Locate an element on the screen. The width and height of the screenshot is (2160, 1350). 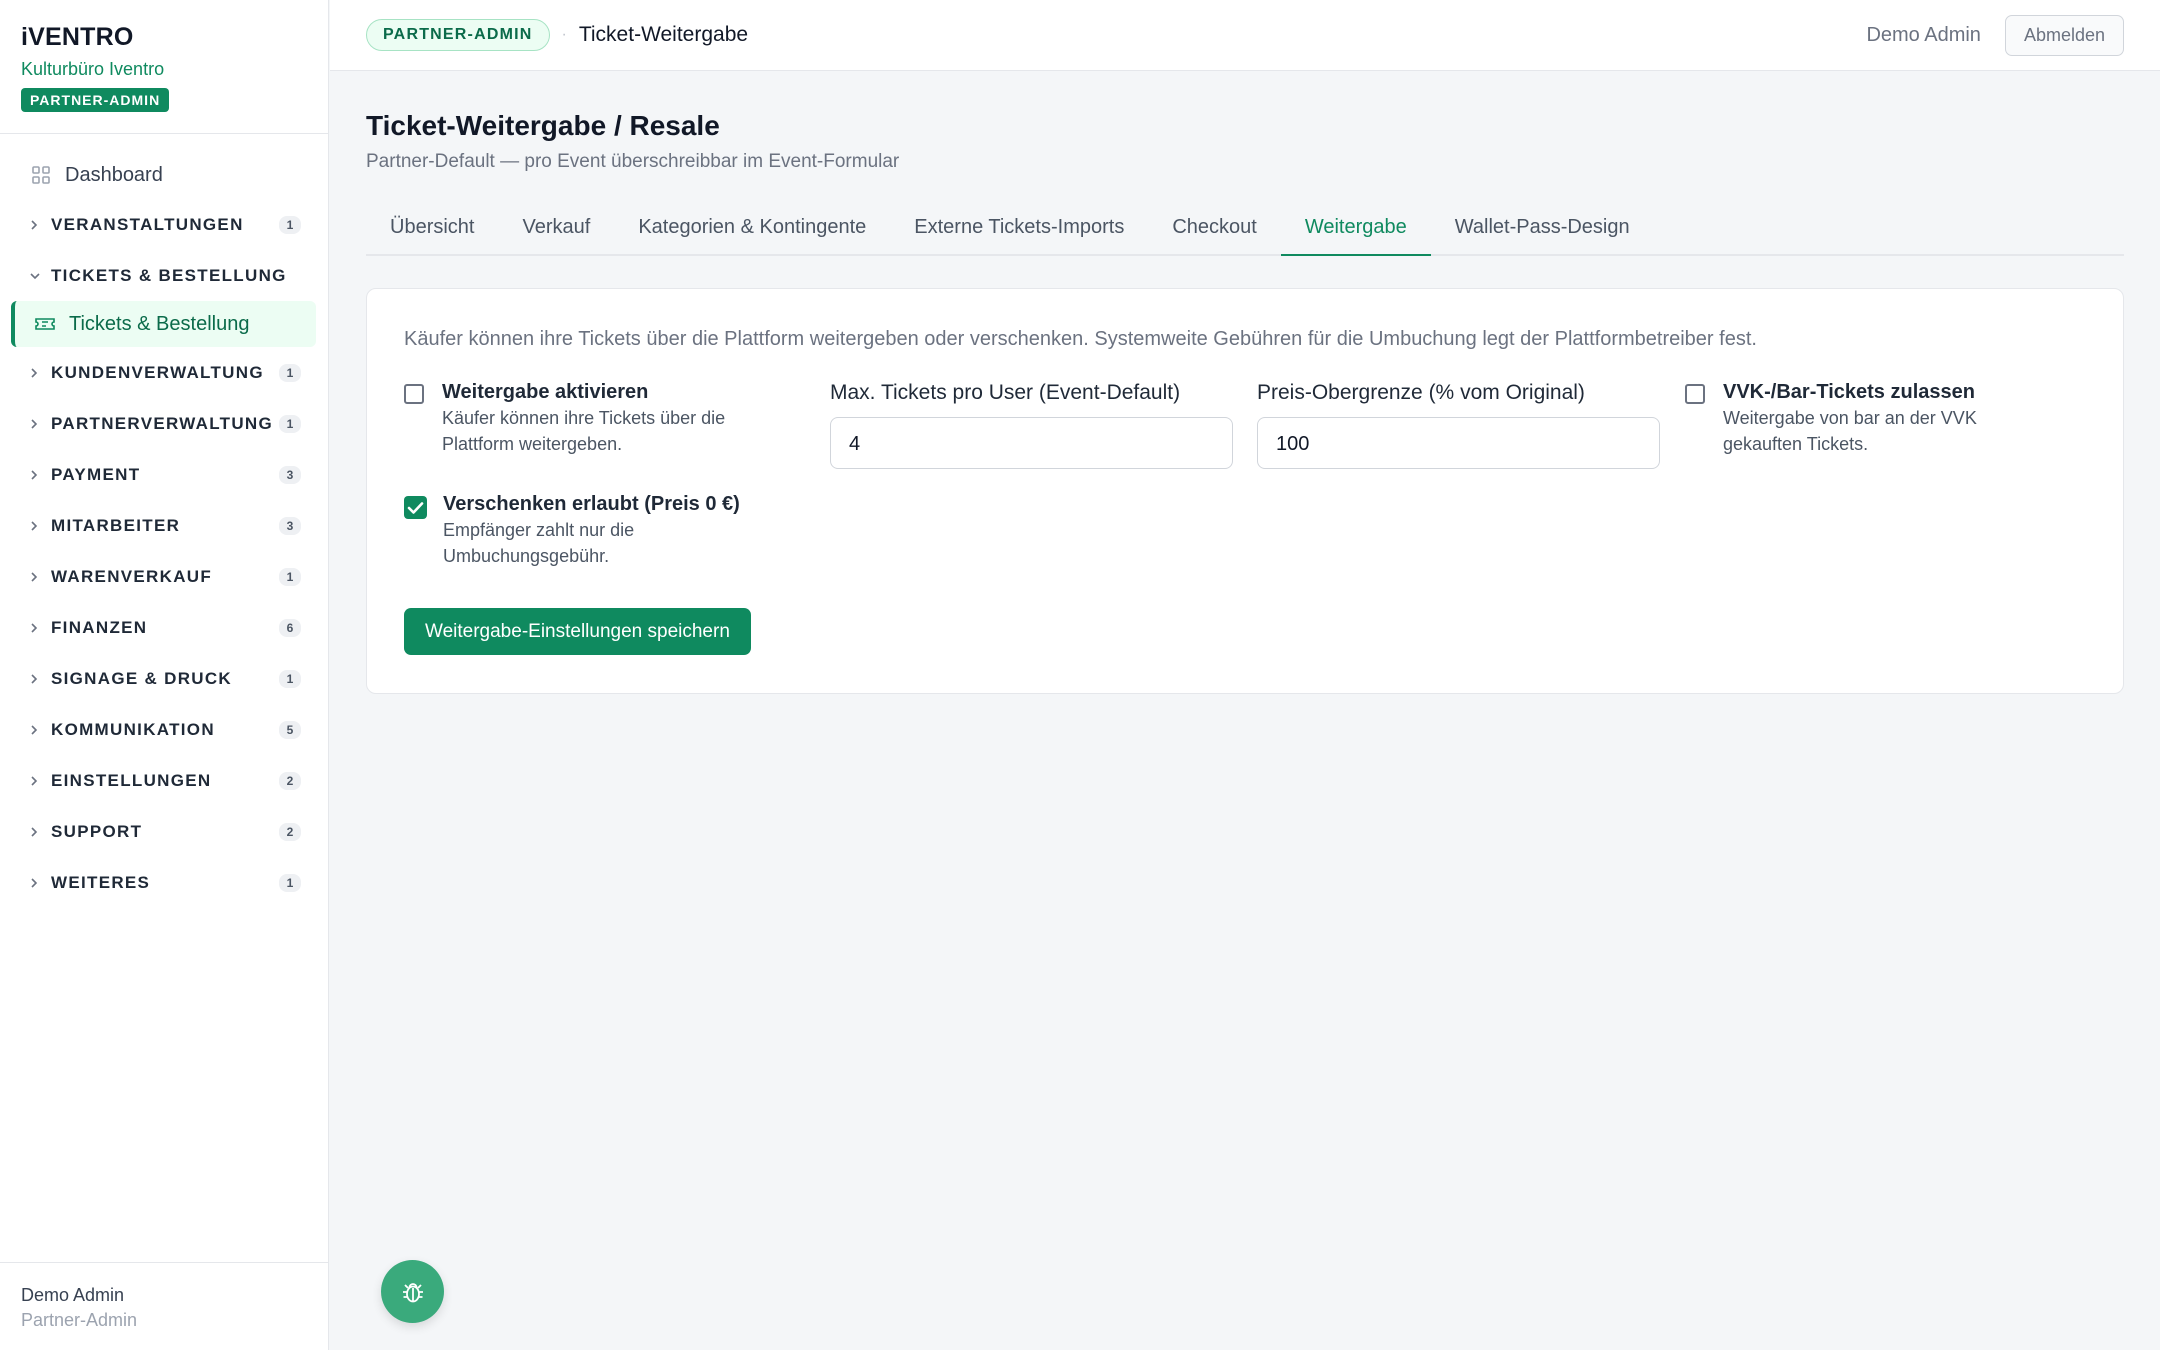
role-badge: PARTNER-ADMIN is located at coordinates (95, 100).